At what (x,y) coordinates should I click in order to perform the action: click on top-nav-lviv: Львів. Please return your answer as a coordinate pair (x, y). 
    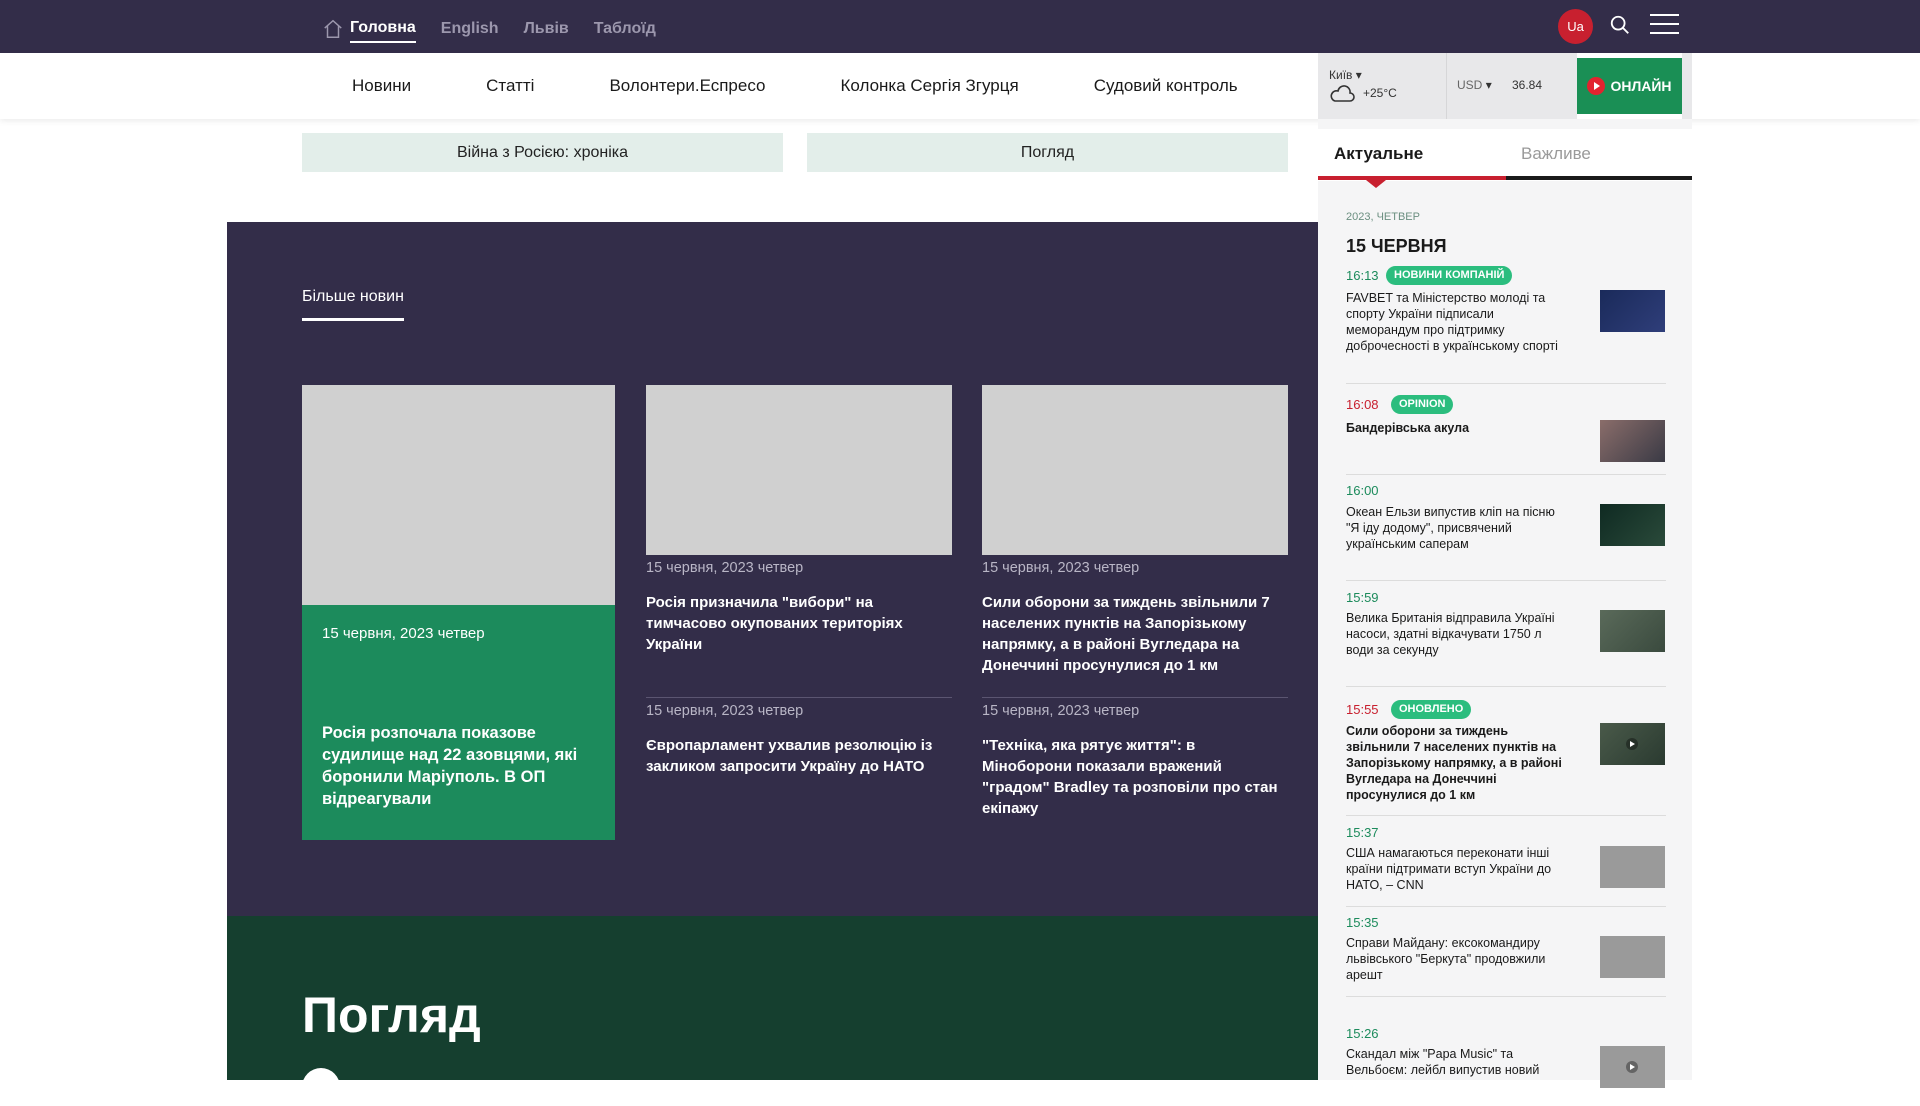
    Looking at the image, I should click on (546, 29).